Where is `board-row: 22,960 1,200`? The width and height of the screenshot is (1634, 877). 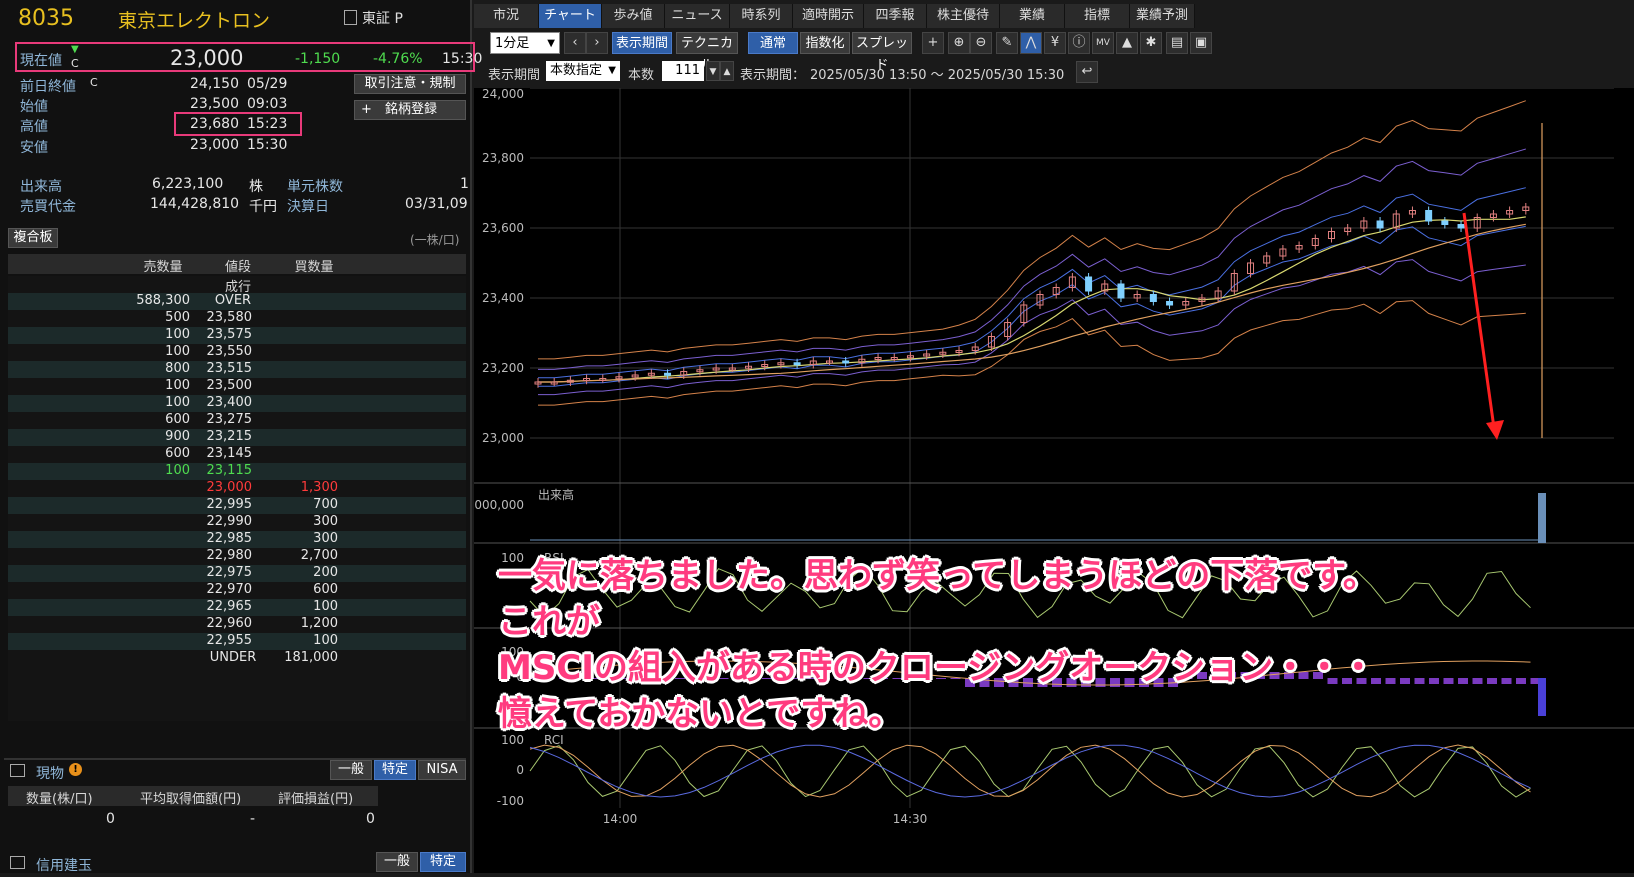
board-row: 22,960 1,200 is located at coordinates (237, 624).